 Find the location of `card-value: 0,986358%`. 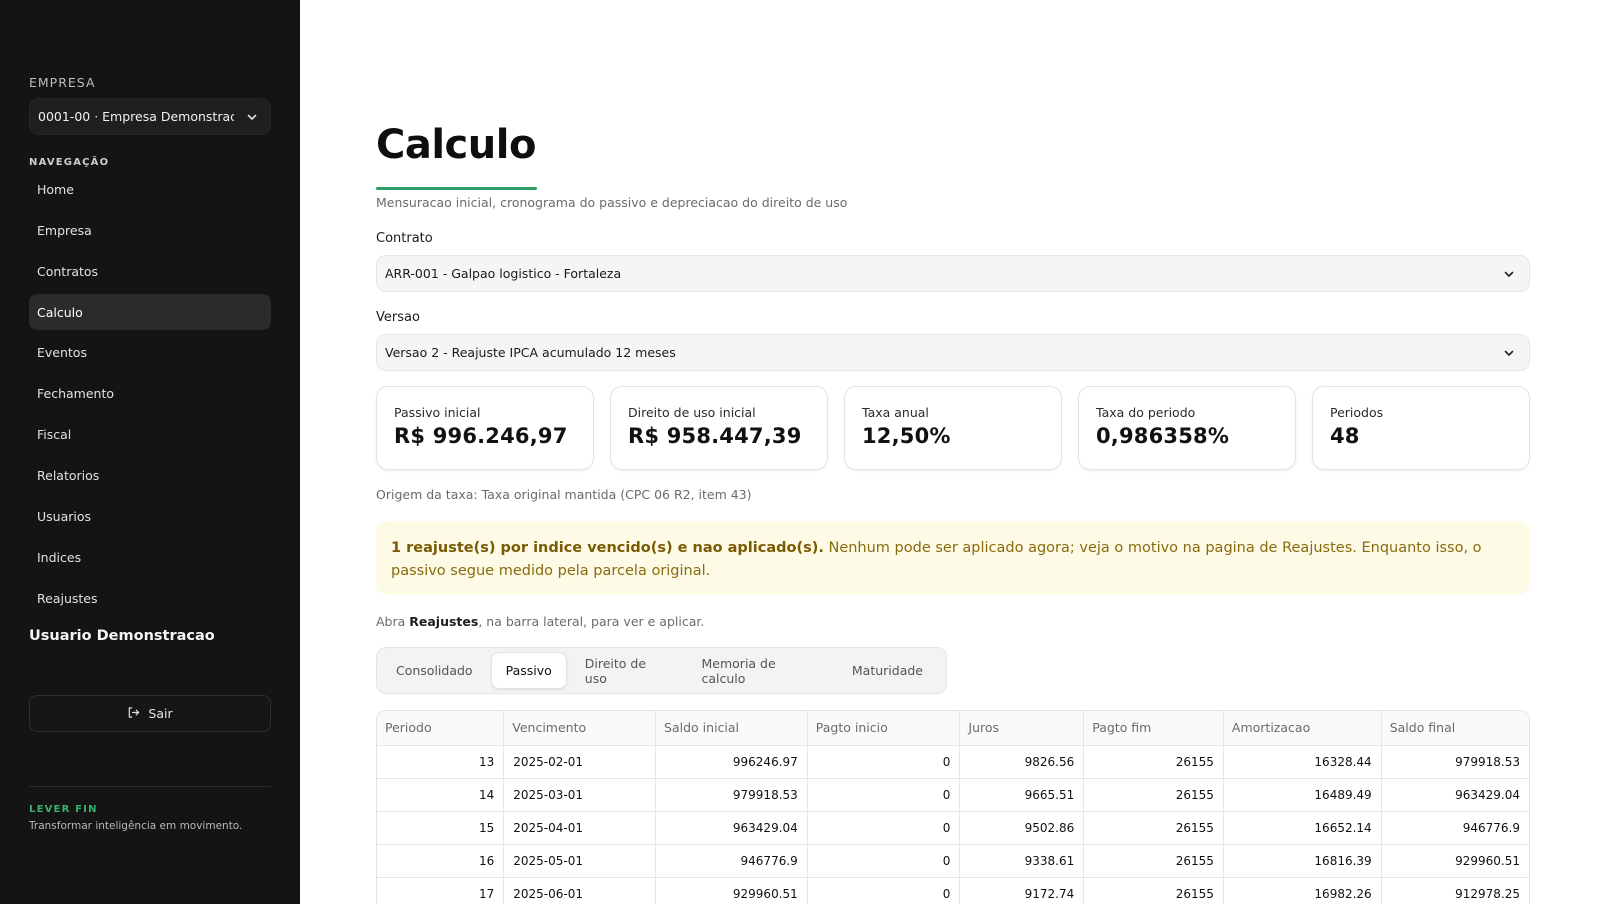

card-value: 0,986358% is located at coordinates (1163, 436).